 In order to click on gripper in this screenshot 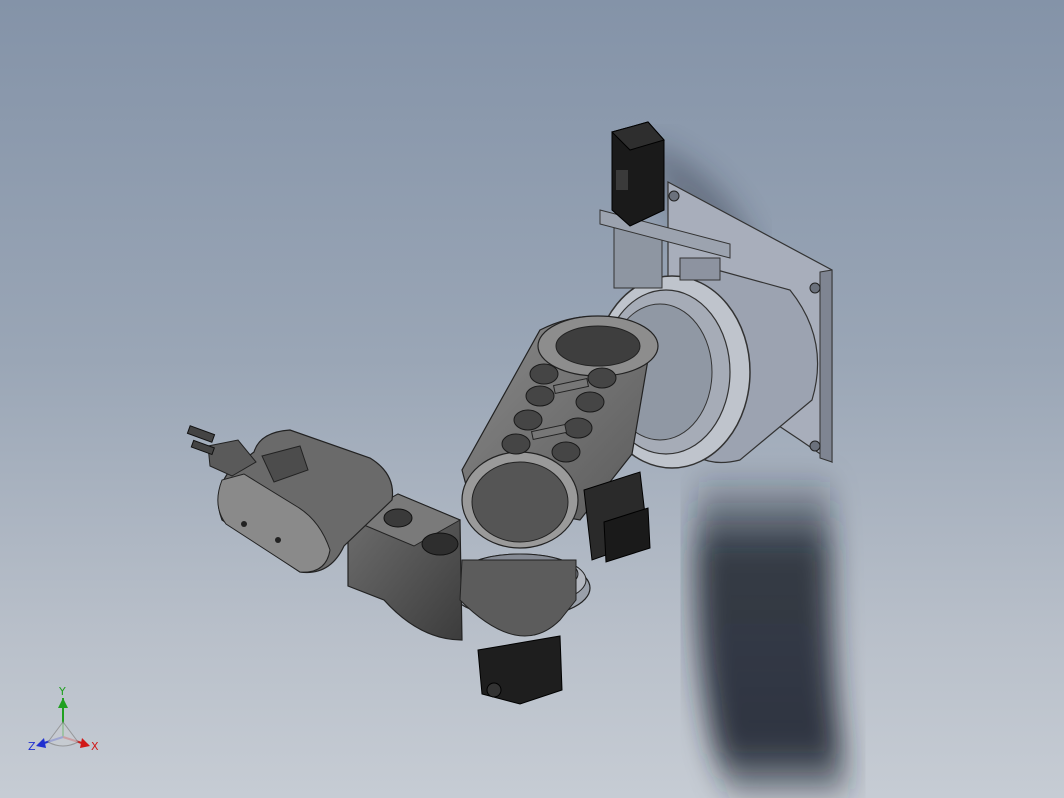, I will do `click(221, 451)`.